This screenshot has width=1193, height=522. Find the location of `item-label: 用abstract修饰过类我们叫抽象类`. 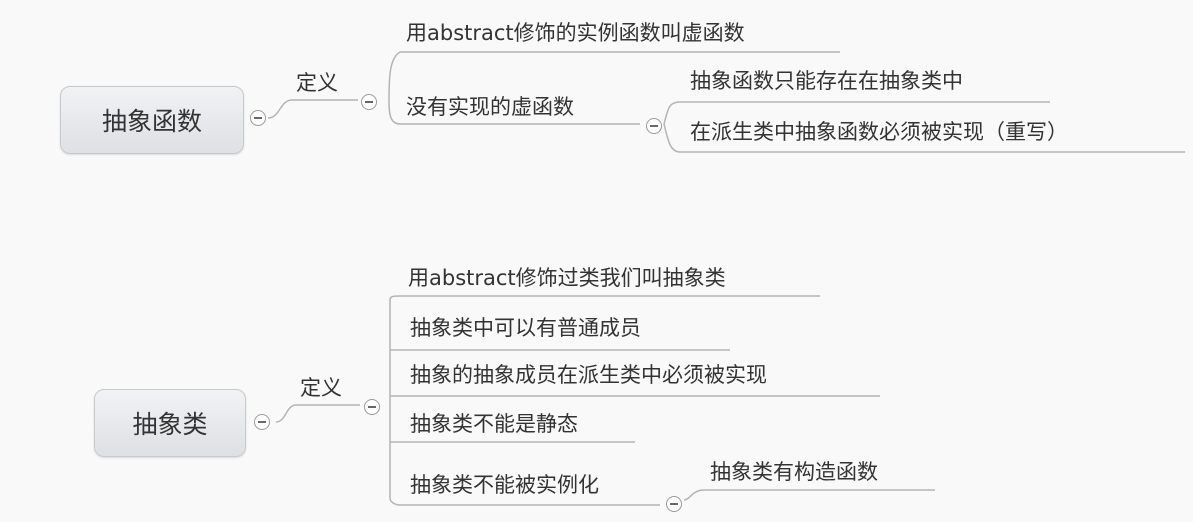

item-label: 用abstract修饰过类我们叫抽象类 is located at coordinates (567, 278).